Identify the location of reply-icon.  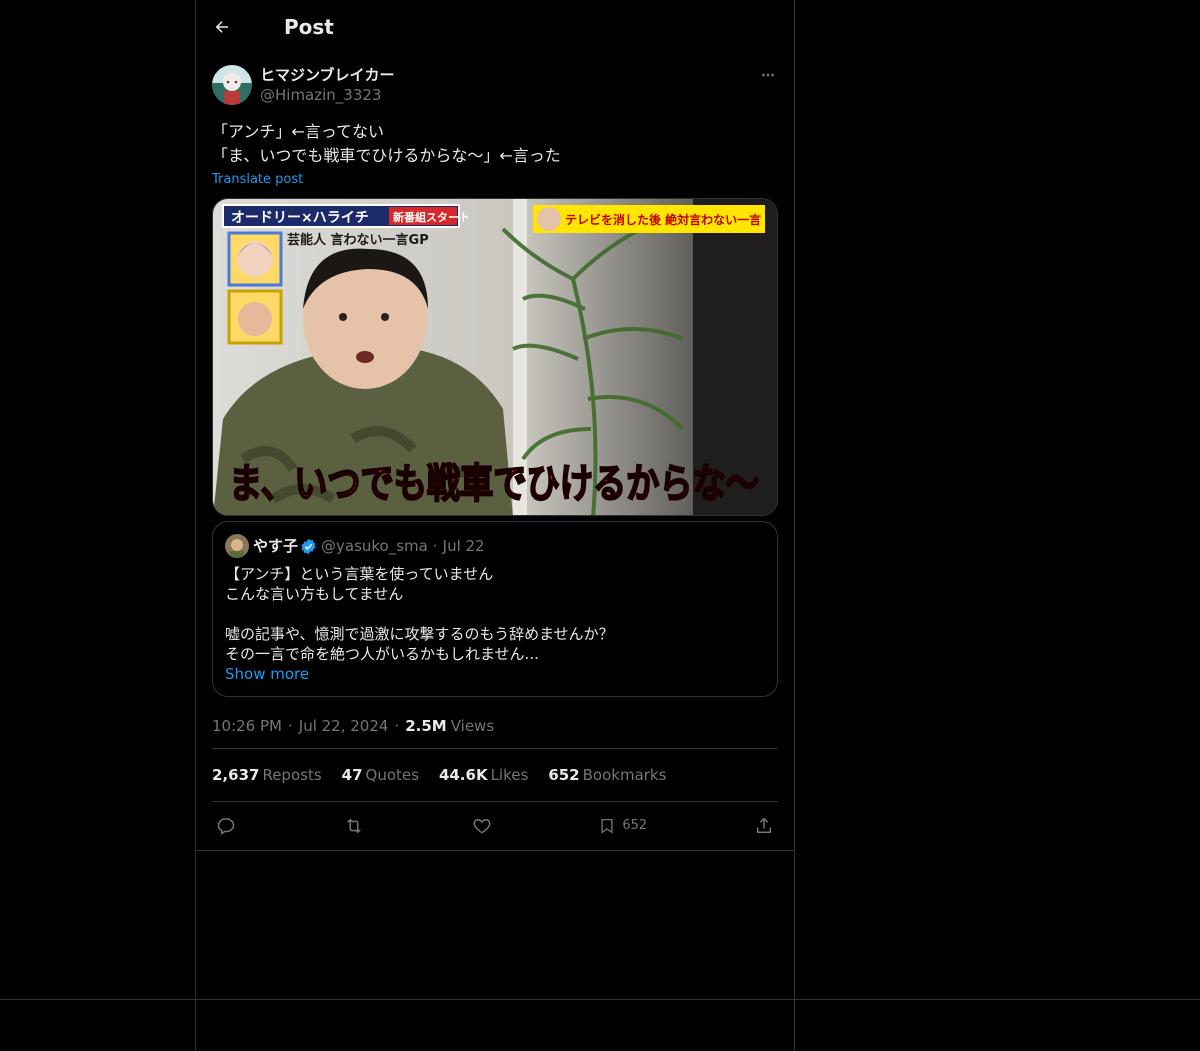
(226, 826).